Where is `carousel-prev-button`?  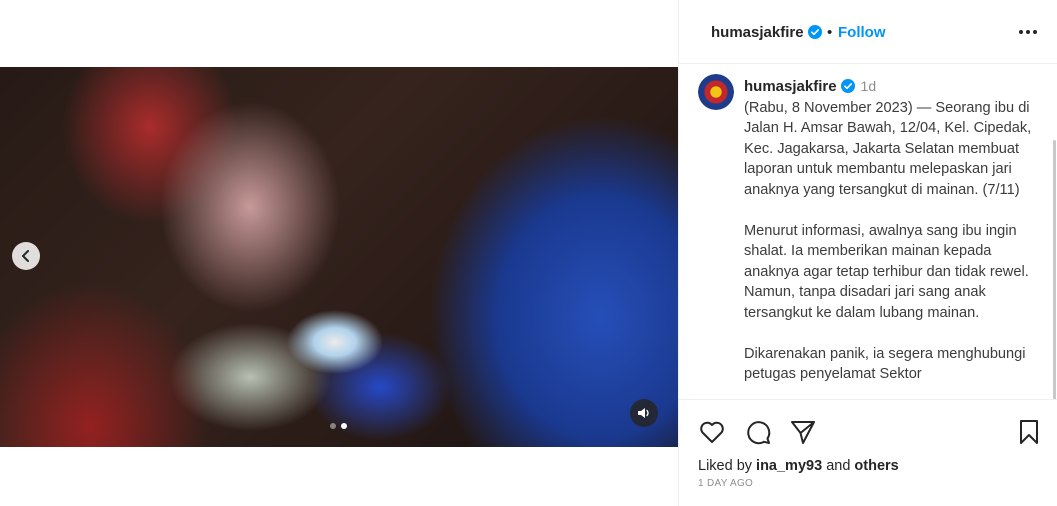 carousel-prev-button is located at coordinates (26, 256).